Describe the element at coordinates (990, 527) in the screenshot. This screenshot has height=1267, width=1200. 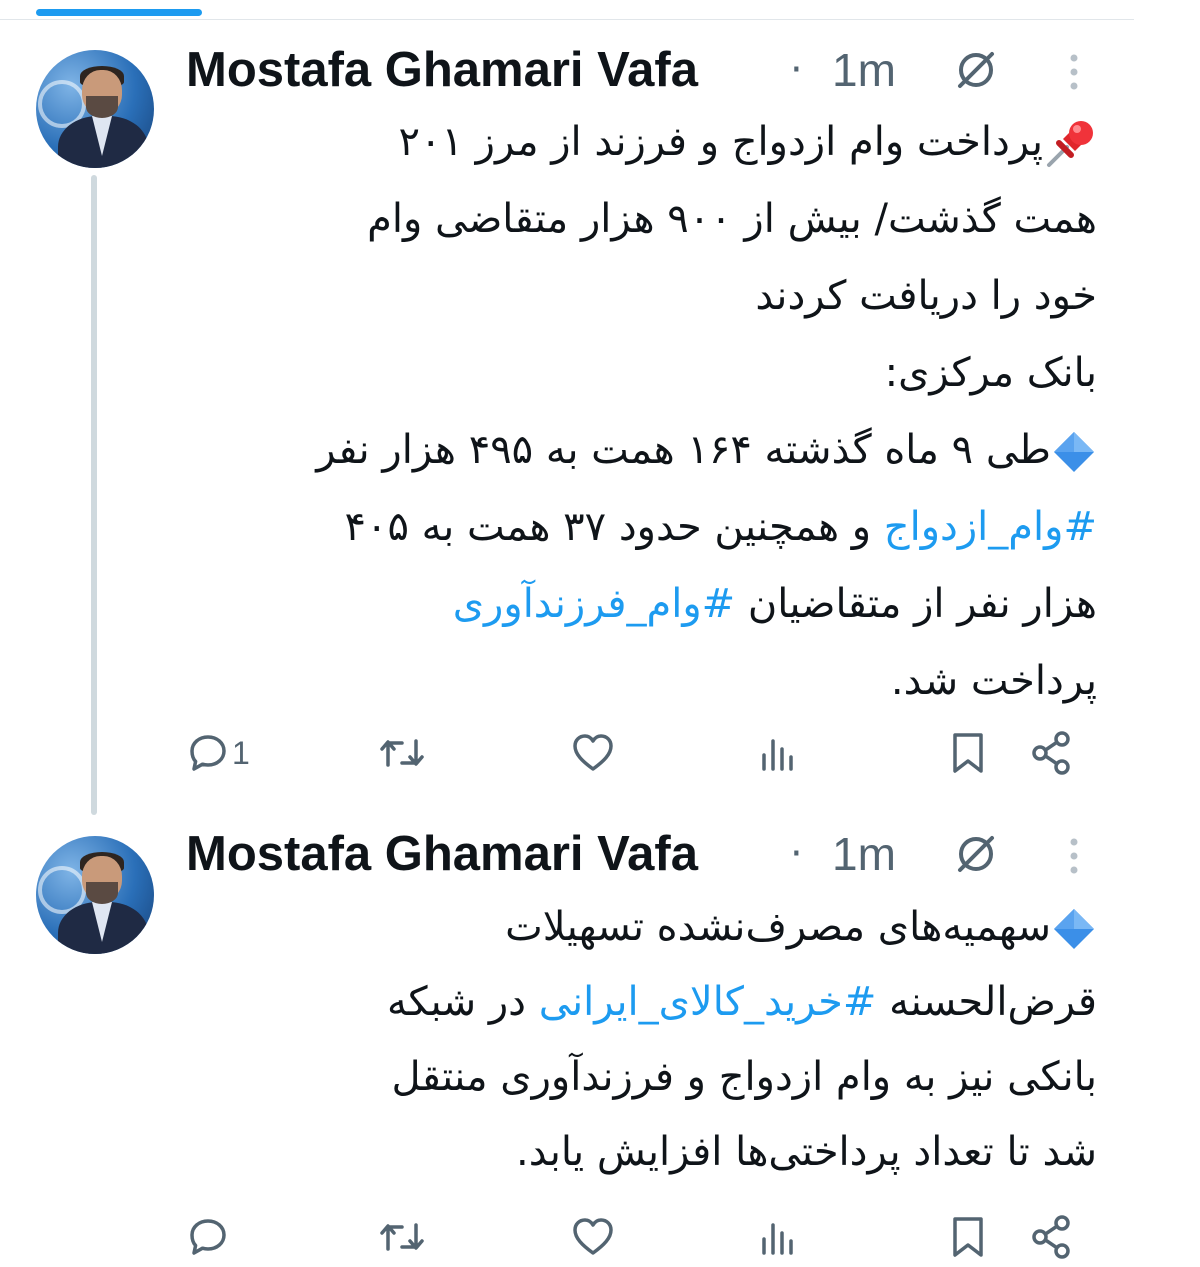
I see `hashtag-link: #وام_ازدواج` at that location.